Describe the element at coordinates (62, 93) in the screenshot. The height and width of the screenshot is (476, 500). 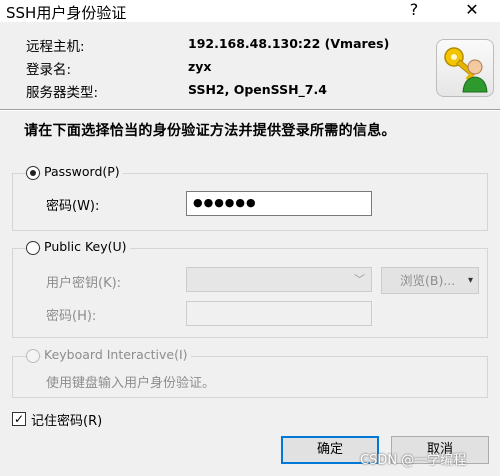
I see `server-type-label: 服务器类型:` at that location.